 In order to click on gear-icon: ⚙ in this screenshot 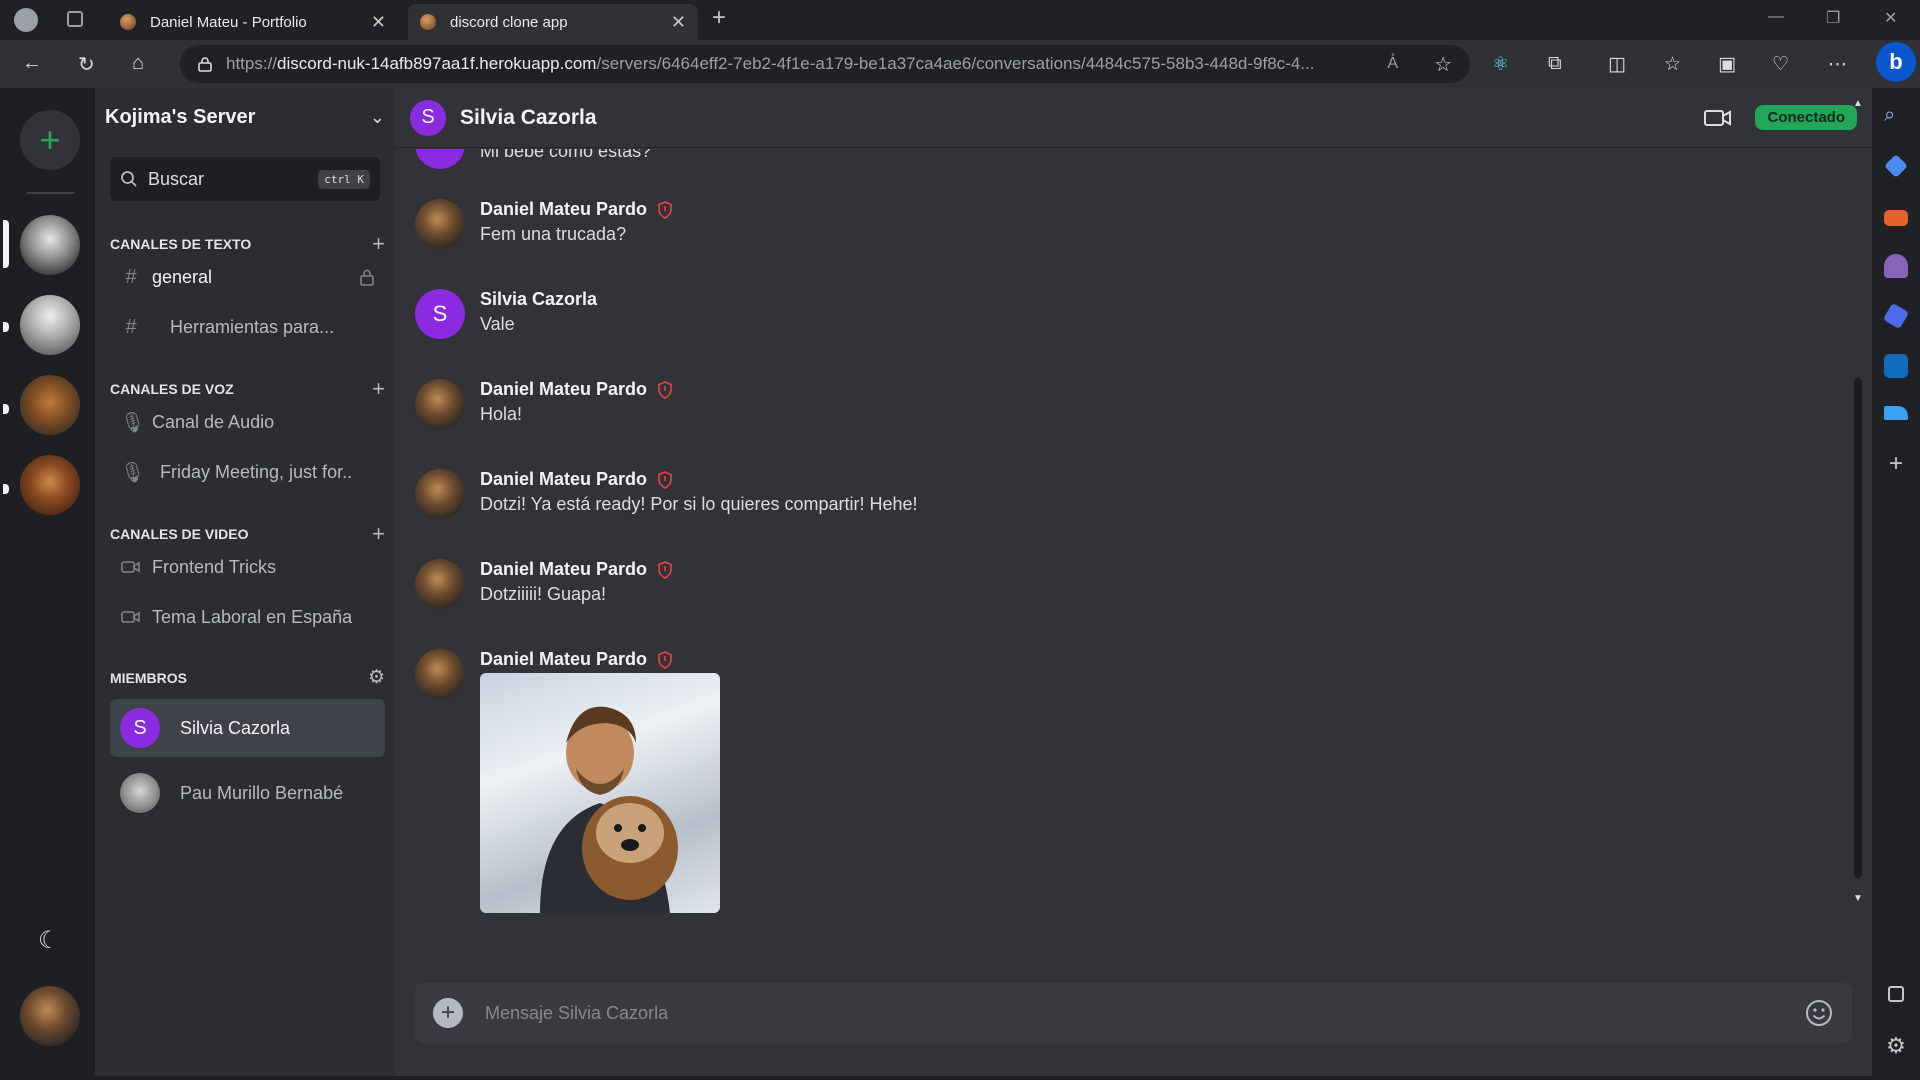, I will do `click(376, 677)`.